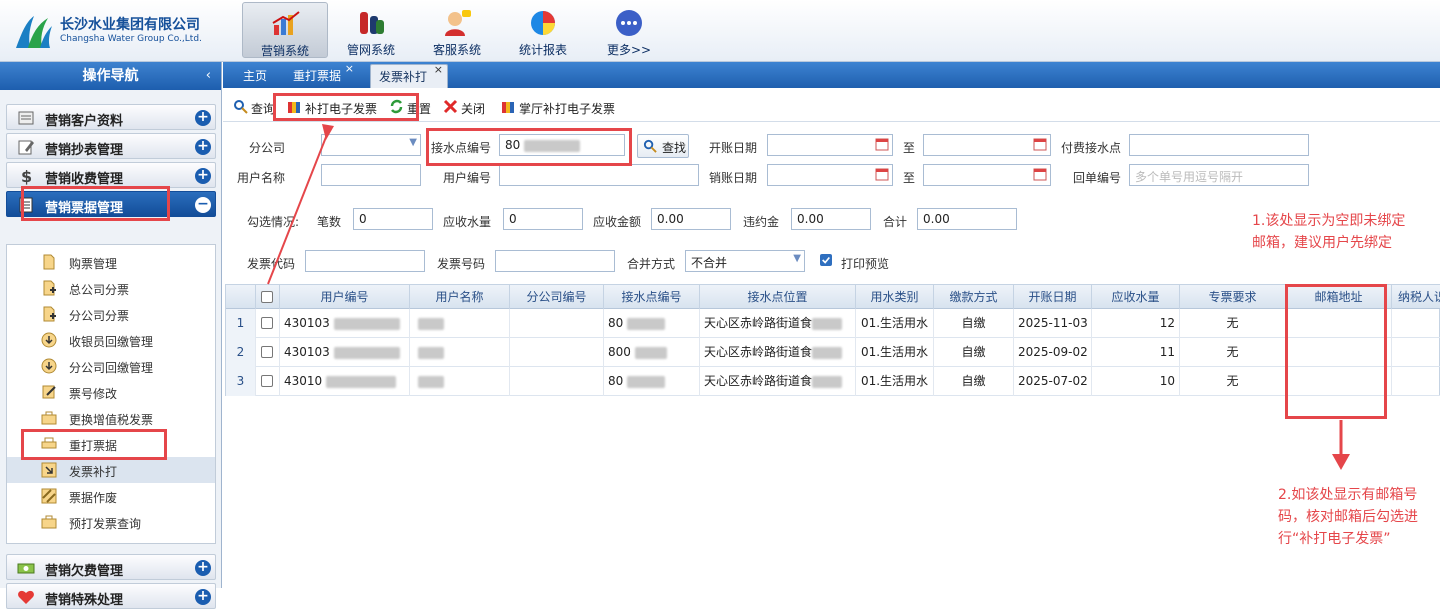 This screenshot has height=609, width=1440. I want to click on query-button: 查询, so click(254, 107).